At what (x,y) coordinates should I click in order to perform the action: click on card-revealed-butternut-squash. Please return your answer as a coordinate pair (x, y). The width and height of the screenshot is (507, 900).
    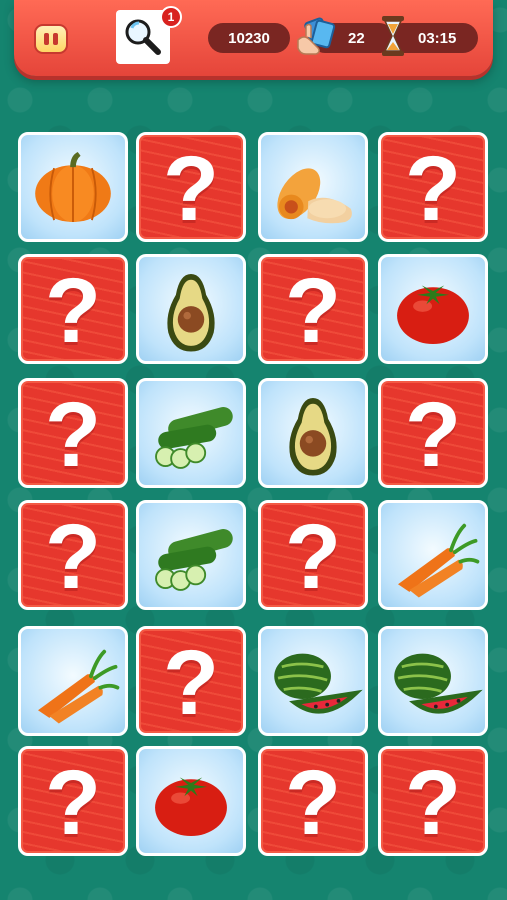
    Looking at the image, I should click on (313, 187).